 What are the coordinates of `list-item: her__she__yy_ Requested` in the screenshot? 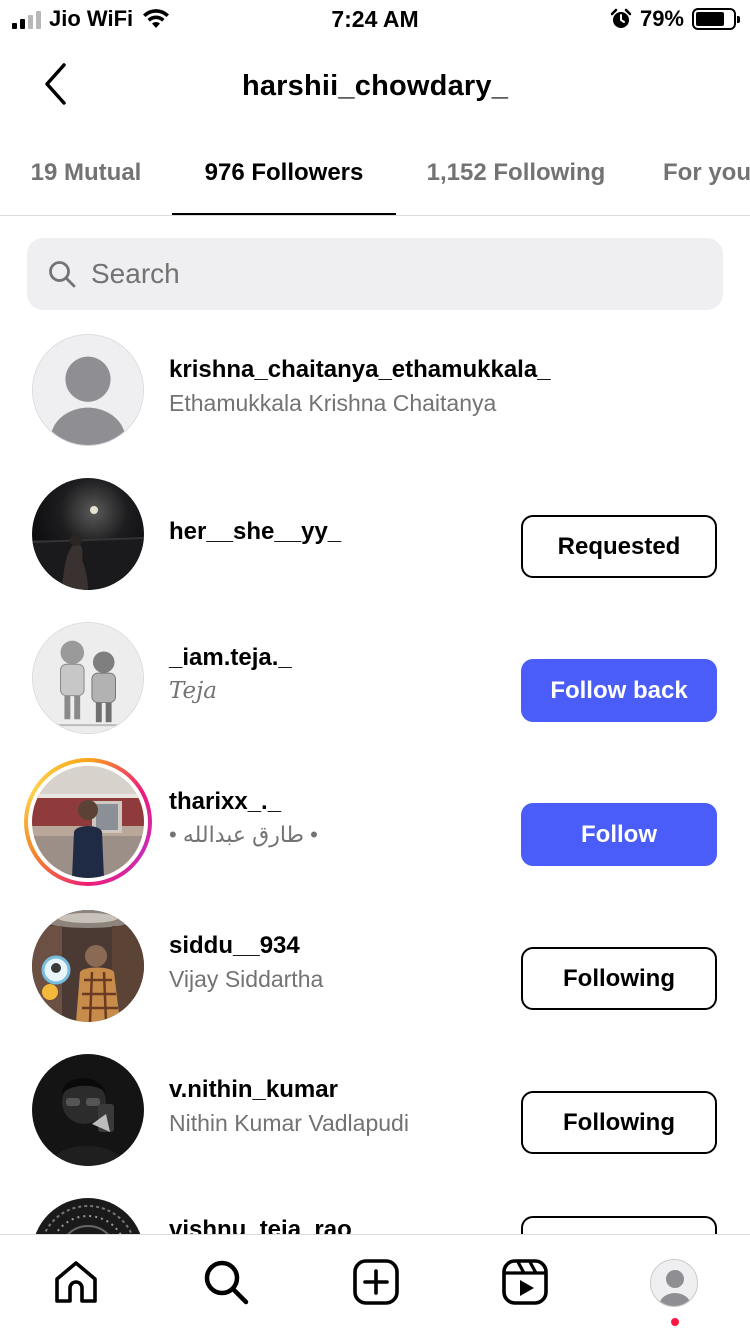 It's located at (375, 548).